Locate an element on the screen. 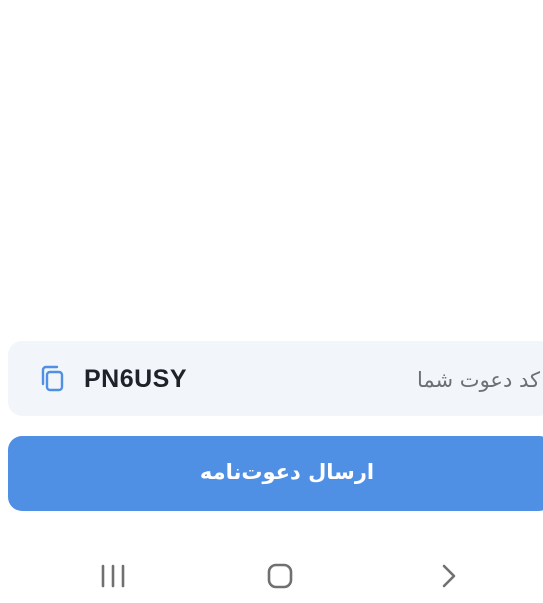 The image size is (543, 603). back-chevron-icon is located at coordinates (448, 576).